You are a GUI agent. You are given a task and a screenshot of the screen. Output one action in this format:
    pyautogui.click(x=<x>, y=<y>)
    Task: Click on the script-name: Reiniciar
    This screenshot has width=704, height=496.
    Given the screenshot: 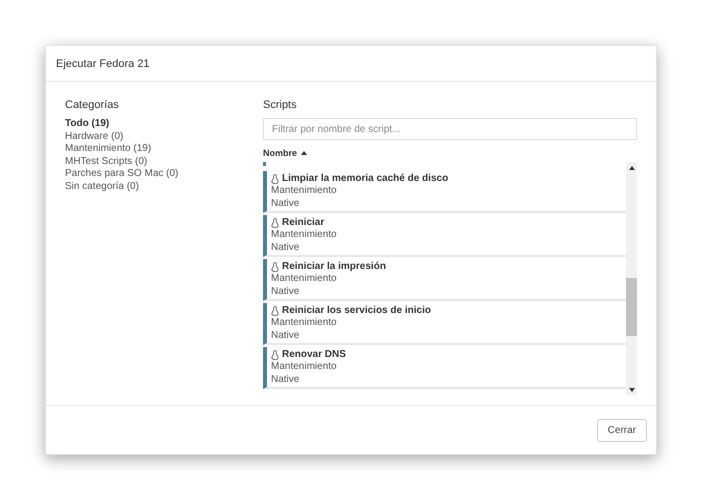 What is the action you would take?
    pyautogui.click(x=303, y=222)
    